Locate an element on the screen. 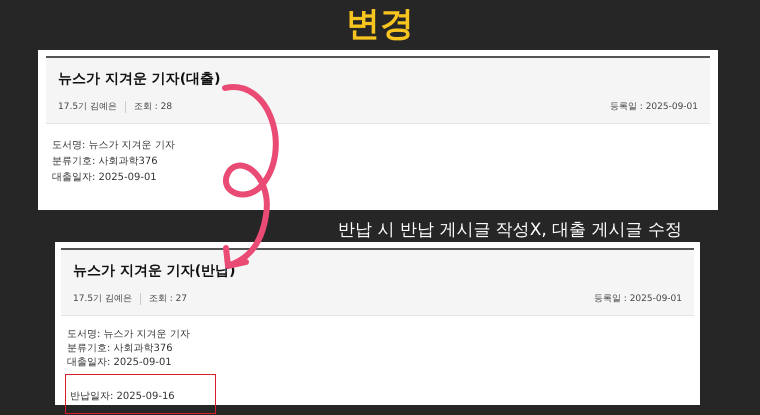 The width and height of the screenshot is (760, 415). view-count: 조회 : 28 is located at coordinates (153, 107).